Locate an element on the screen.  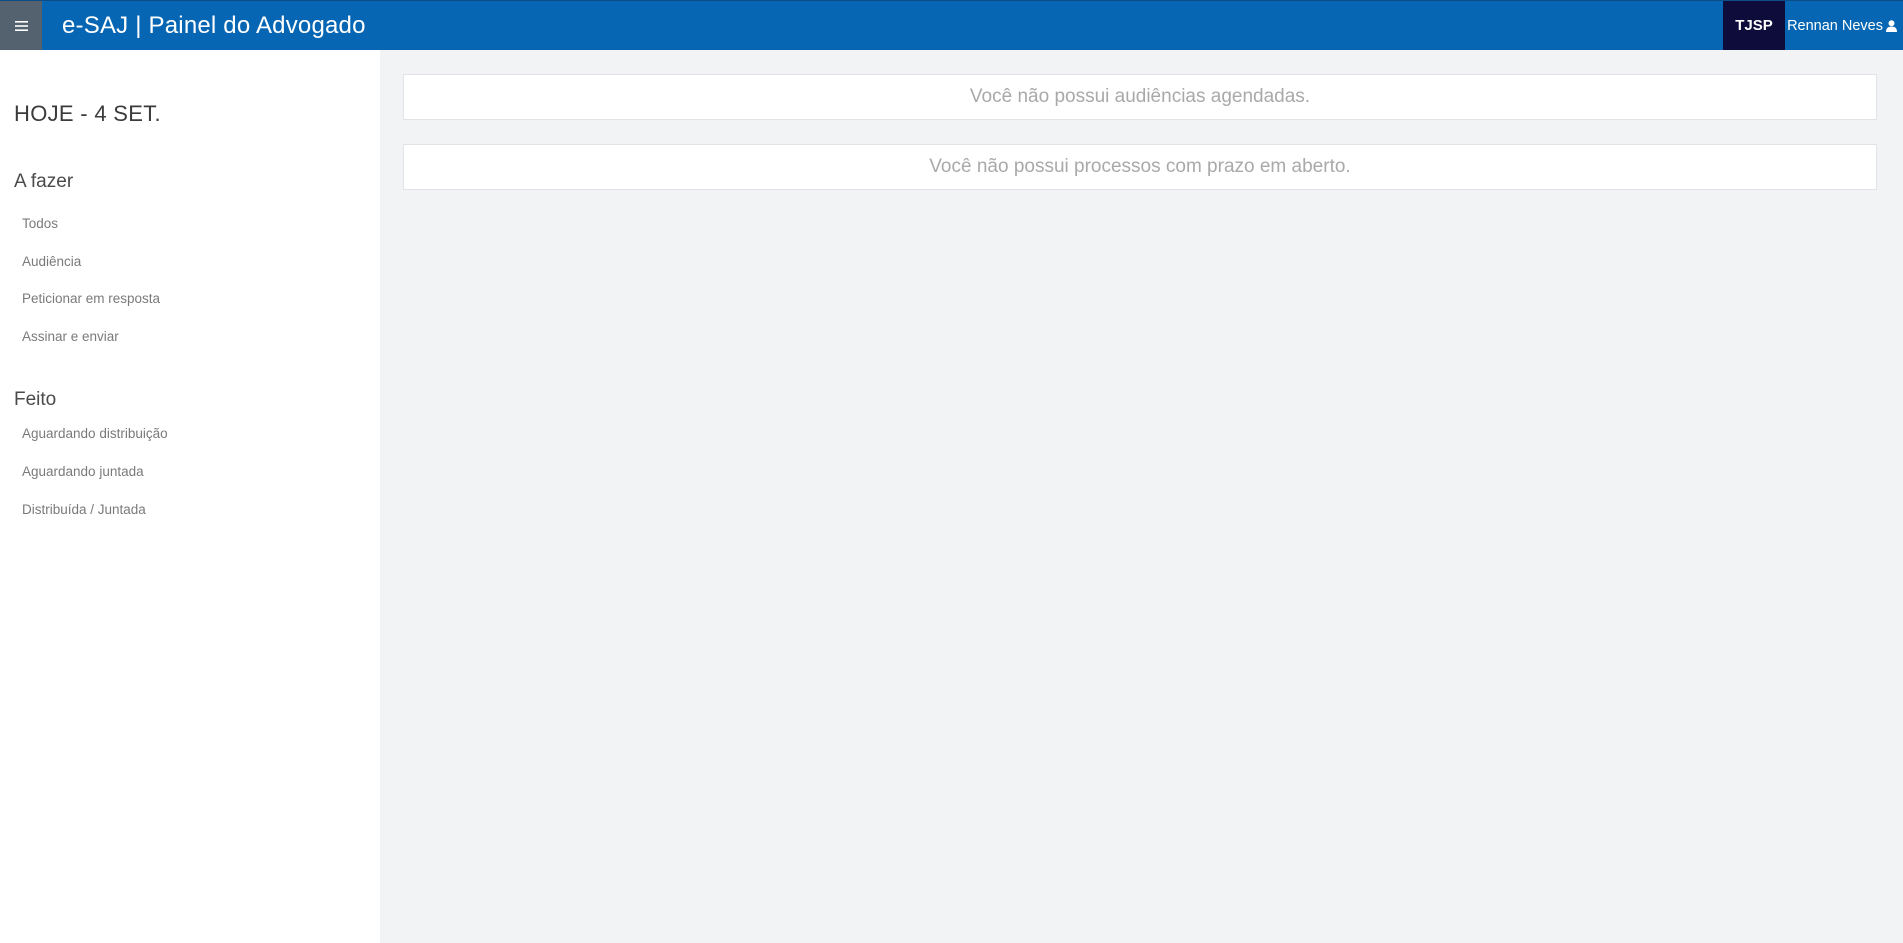
todo-section-title: A fazer is located at coordinates (44, 181).